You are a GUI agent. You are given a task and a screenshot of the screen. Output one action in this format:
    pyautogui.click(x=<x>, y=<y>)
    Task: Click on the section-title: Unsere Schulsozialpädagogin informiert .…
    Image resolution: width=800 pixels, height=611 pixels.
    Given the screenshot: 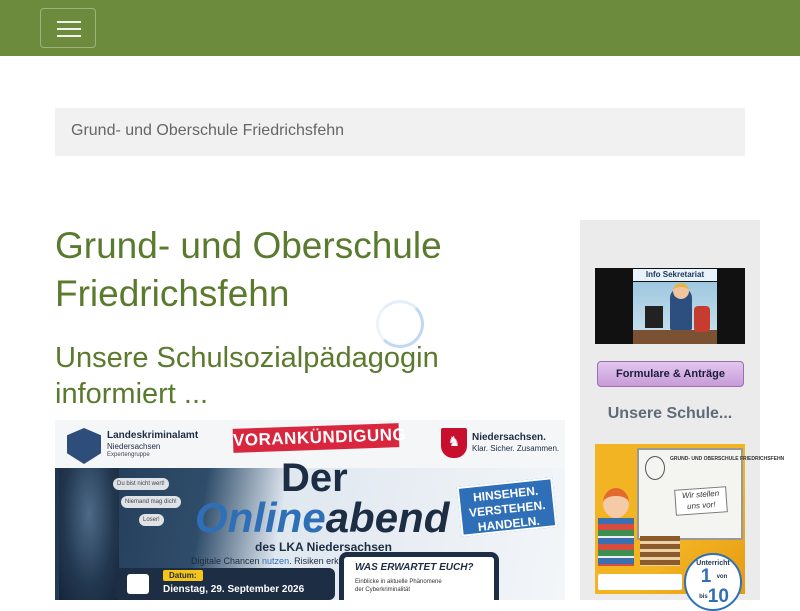 What is the action you would take?
    pyautogui.click(x=247, y=376)
    